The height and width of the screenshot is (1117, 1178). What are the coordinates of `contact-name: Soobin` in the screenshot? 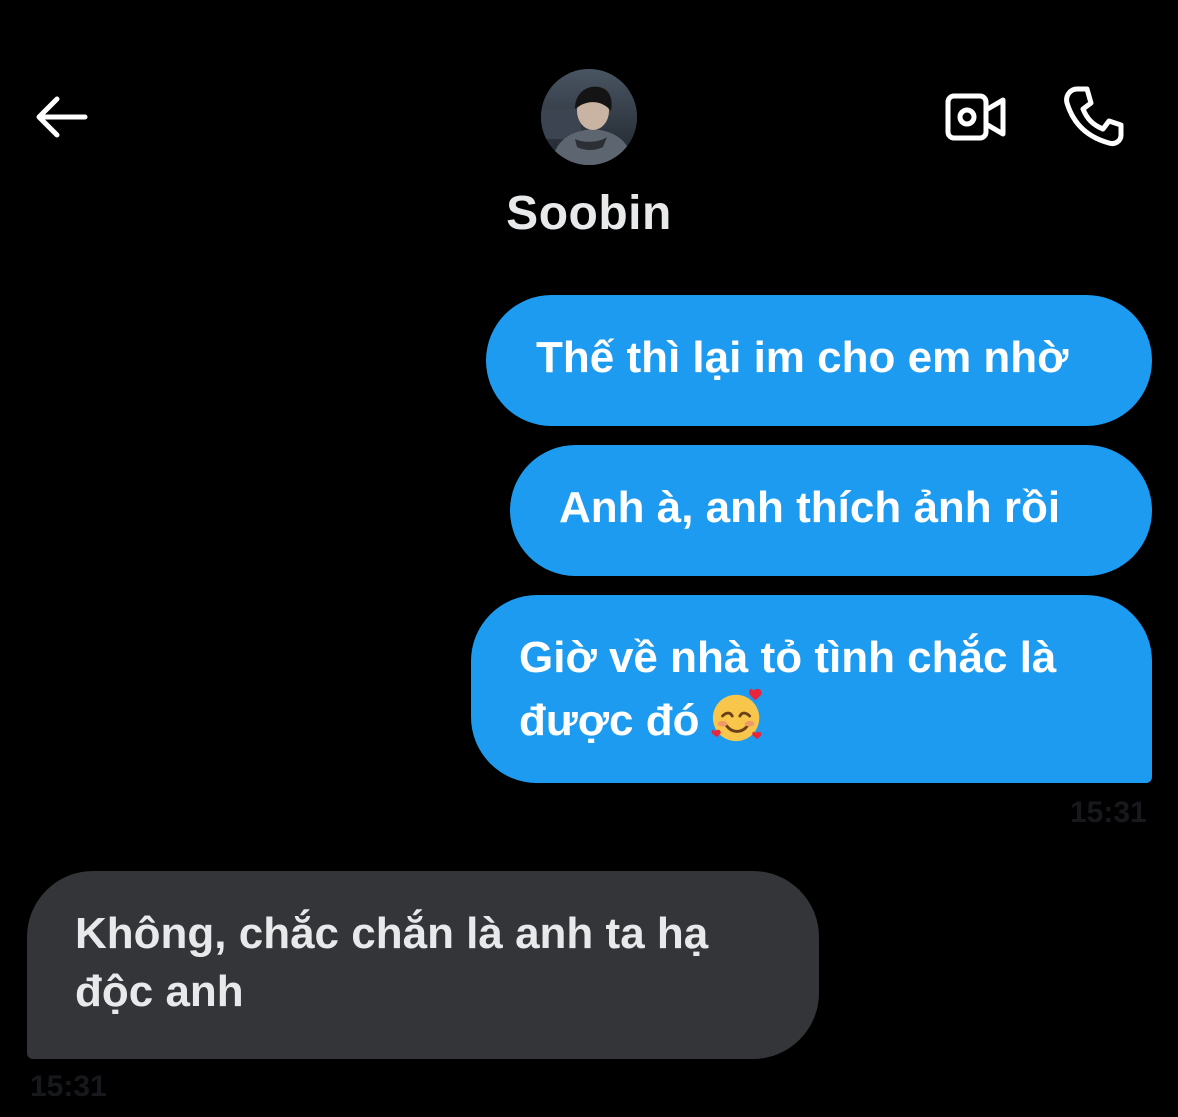 It's located at (589, 213).